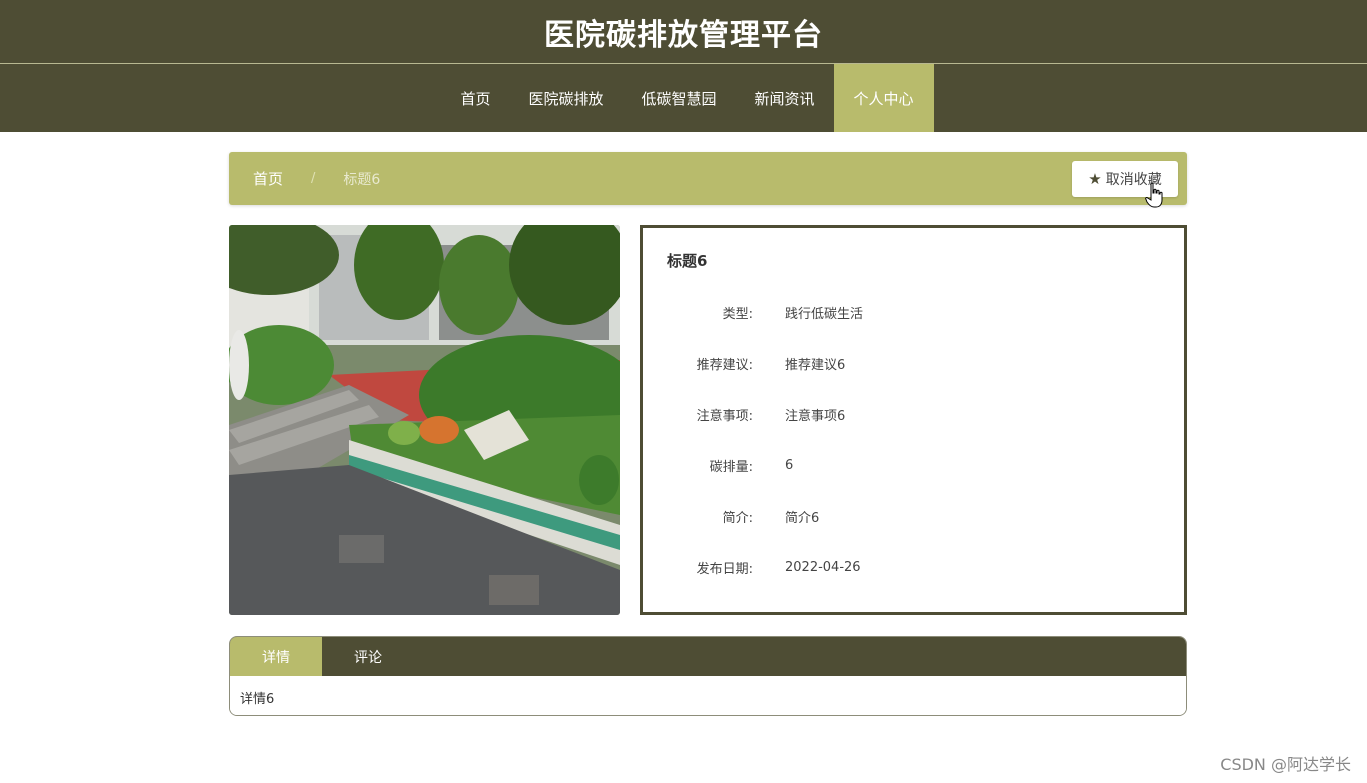 This screenshot has width=1367, height=783. What do you see at coordinates (687, 261) in the screenshot?
I see `detail-title: 标题6` at bounding box center [687, 261].